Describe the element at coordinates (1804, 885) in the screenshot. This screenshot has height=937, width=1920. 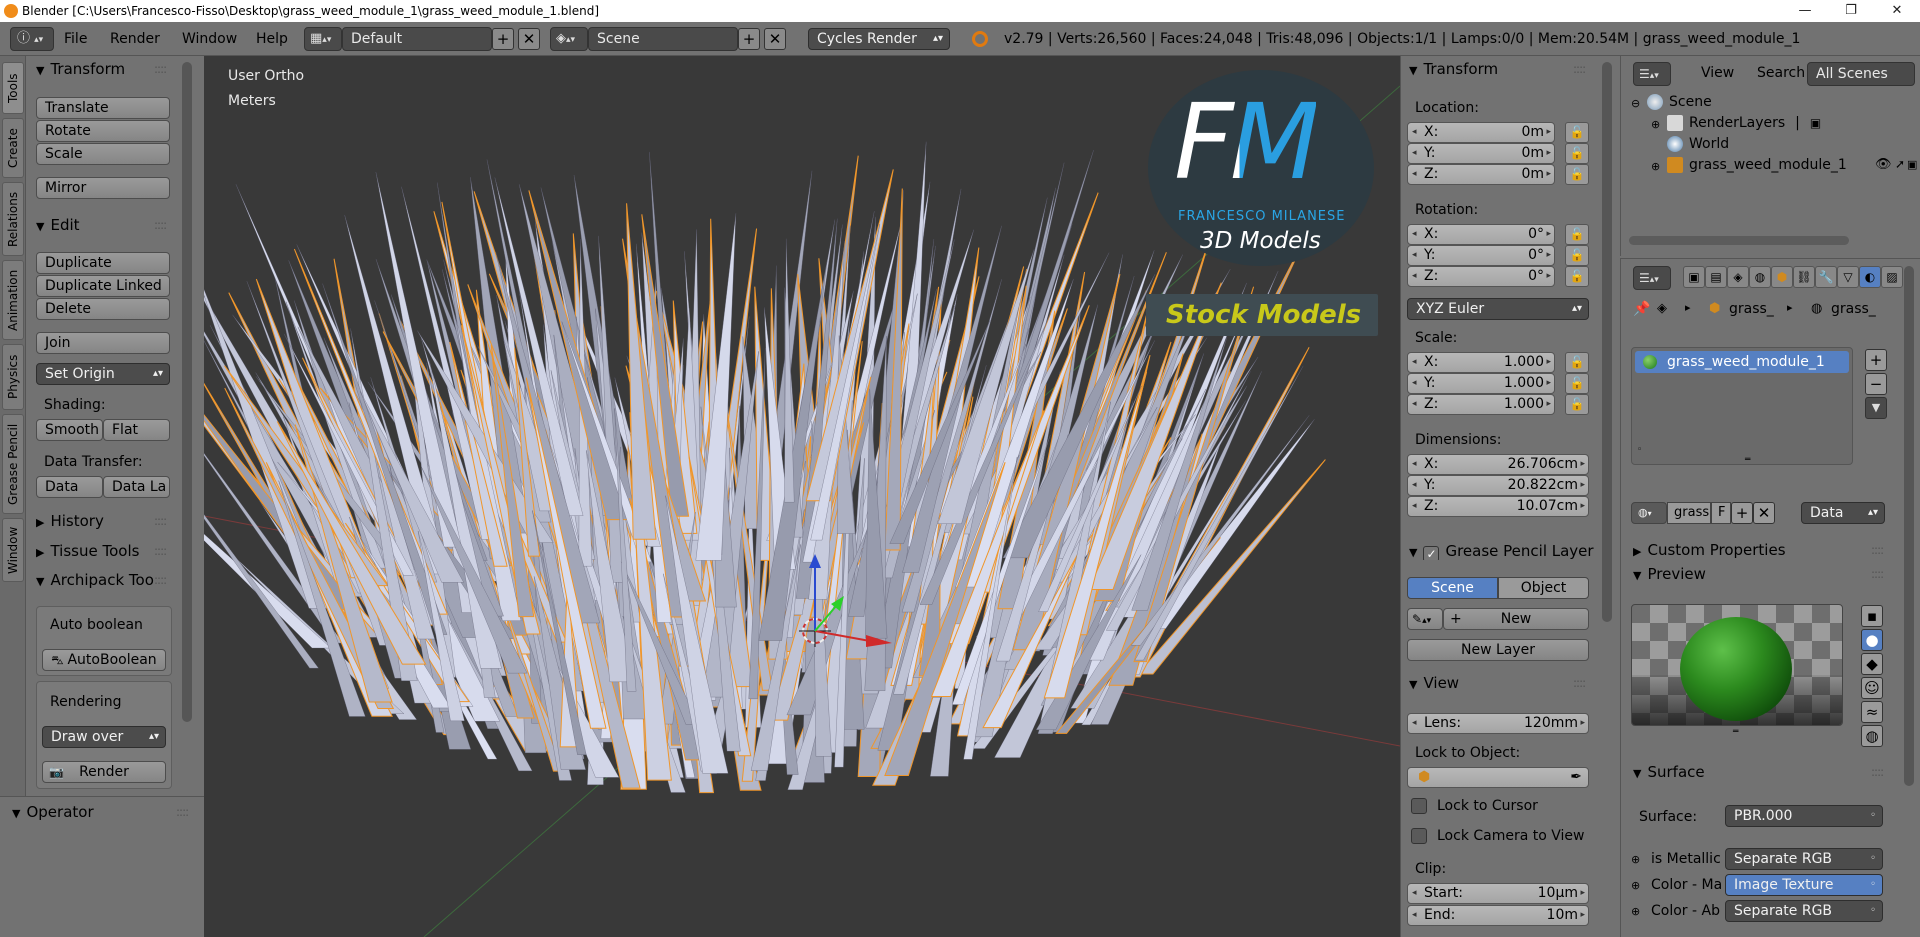
I see `color-ma-input-dropdown: Image Texture ◦` at that location.